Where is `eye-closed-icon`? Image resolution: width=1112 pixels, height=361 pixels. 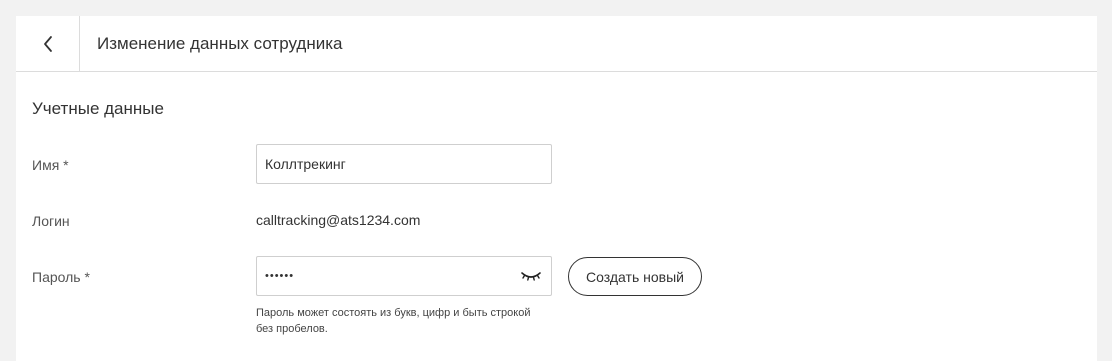
eye-closed-icon is located at coordinates (531, 276).